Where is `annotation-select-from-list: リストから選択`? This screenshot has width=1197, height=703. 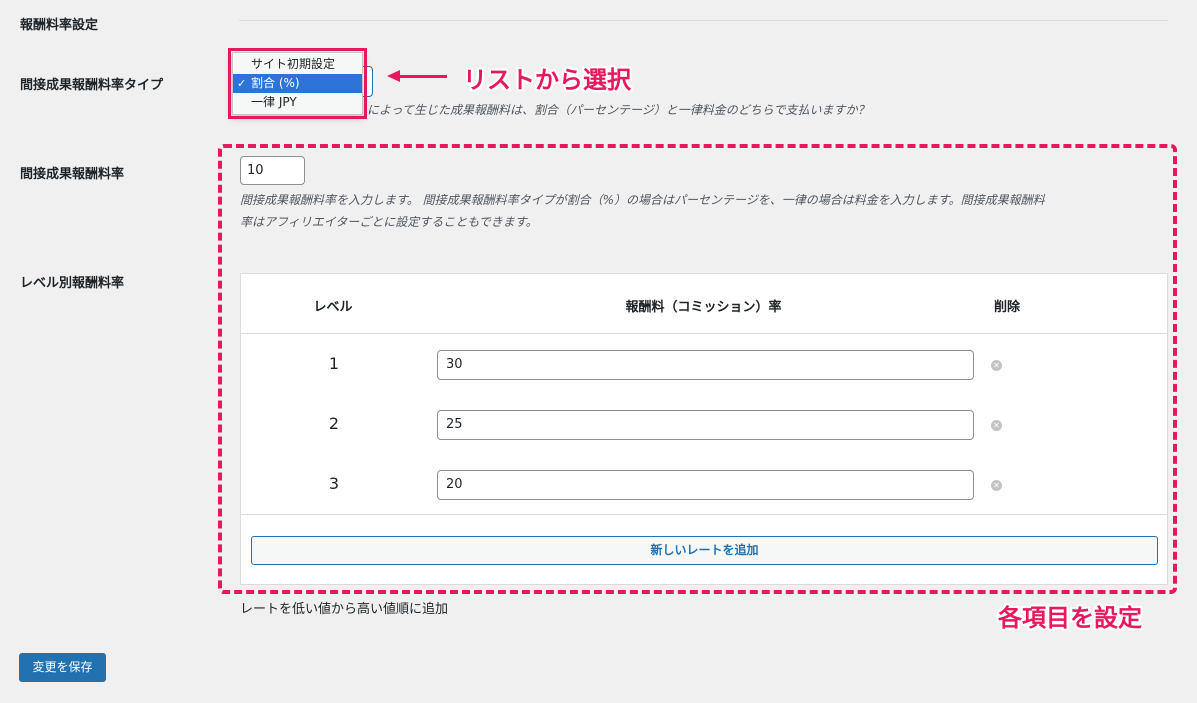
annotation-select-from-list: リストから選択 is located at coordinates (547, 80).